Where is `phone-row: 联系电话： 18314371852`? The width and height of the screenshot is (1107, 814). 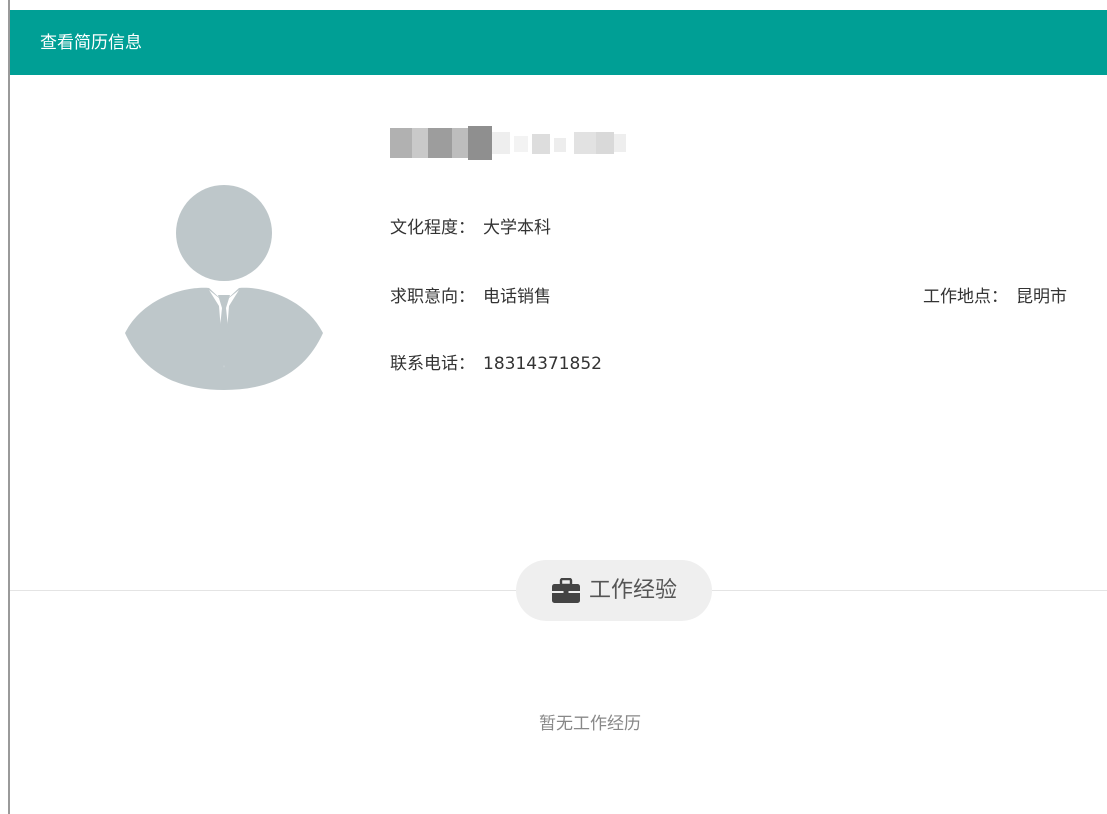
phone-row: 联系电话： 18314371852 is located at coordinates (496, 364).